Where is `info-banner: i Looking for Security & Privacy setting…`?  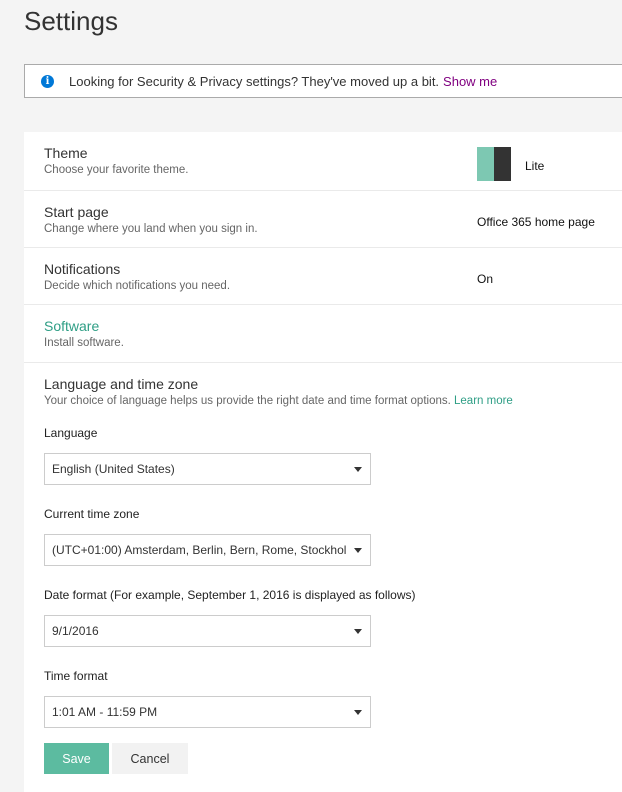 info-banner: i Looking for Security & Privacy setting… is located at coordinates (323, 81).